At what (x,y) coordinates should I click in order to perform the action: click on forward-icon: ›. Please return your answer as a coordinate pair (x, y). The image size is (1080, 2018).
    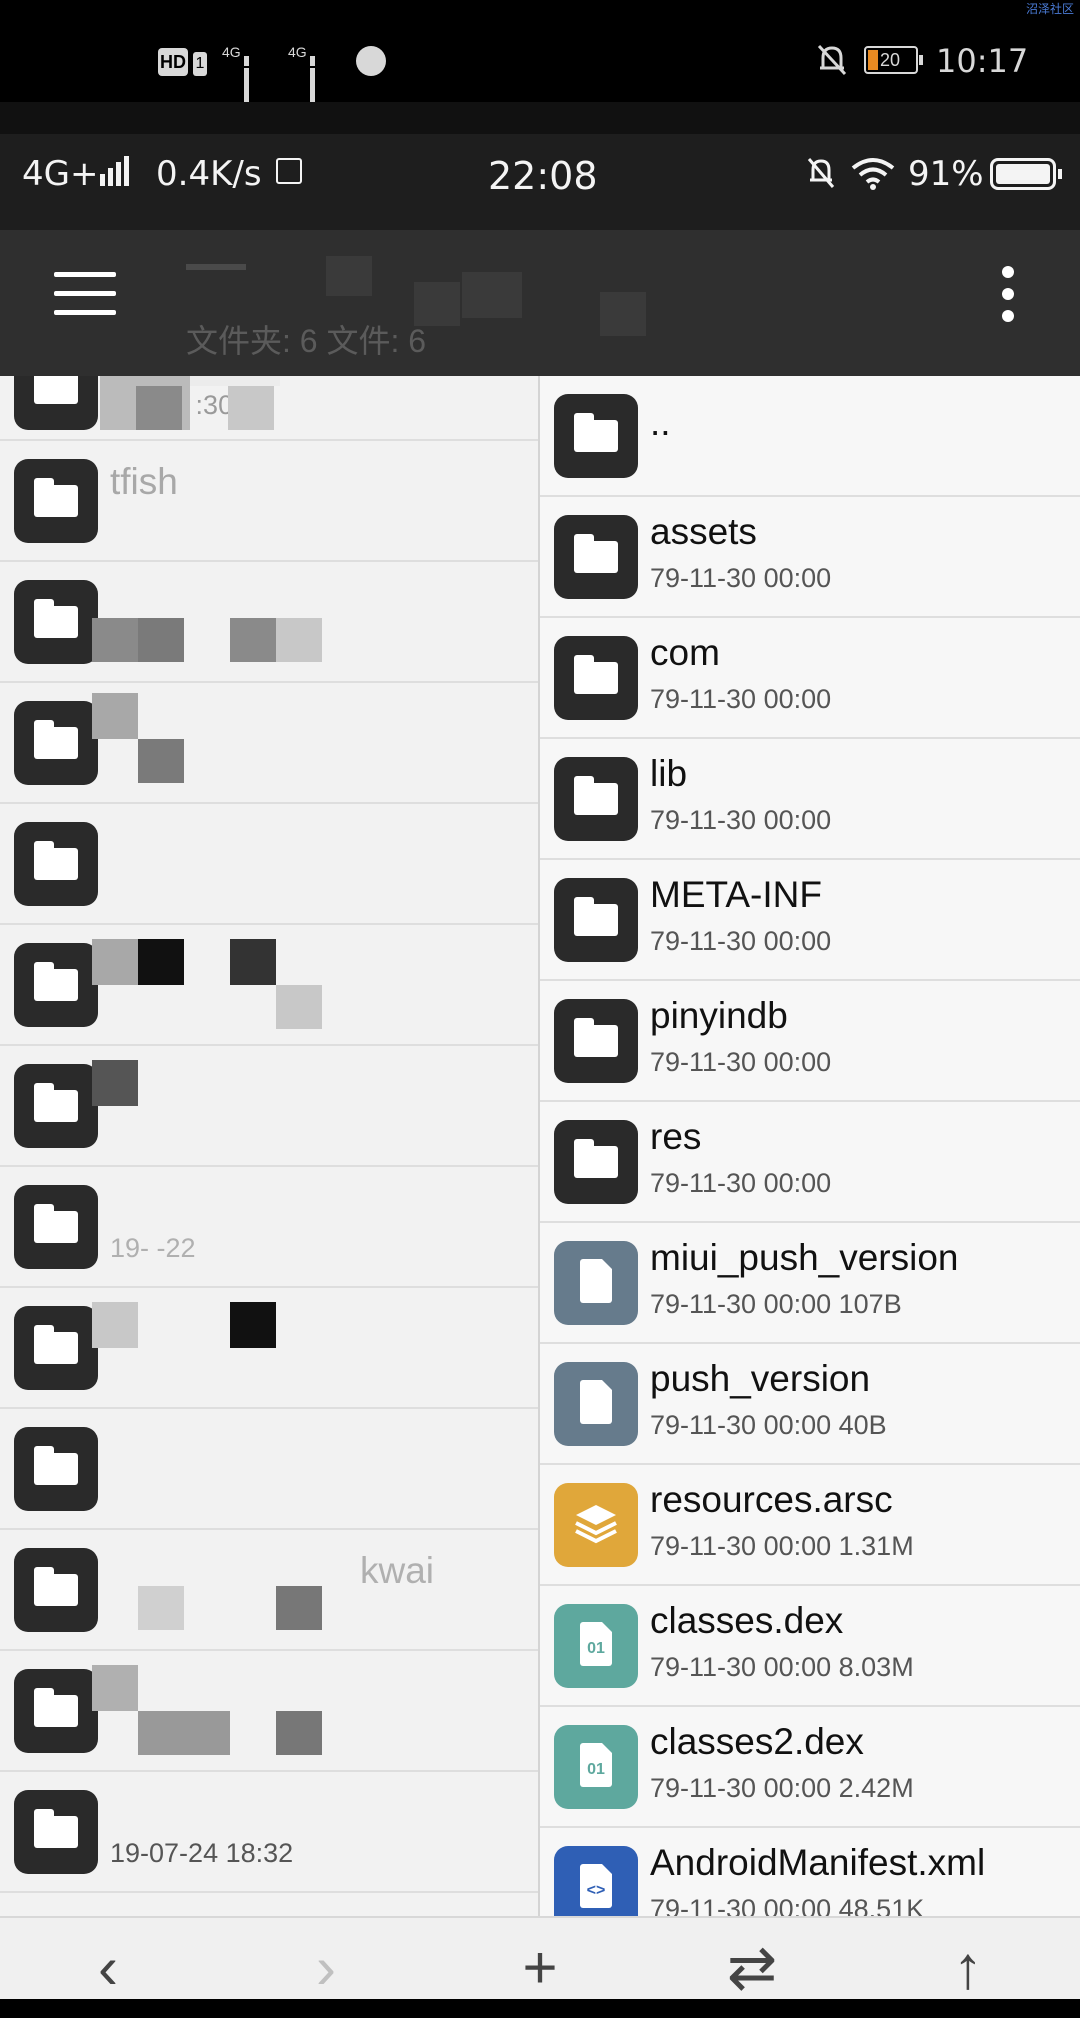
    Looking at the image, I should click on (326, 1959).